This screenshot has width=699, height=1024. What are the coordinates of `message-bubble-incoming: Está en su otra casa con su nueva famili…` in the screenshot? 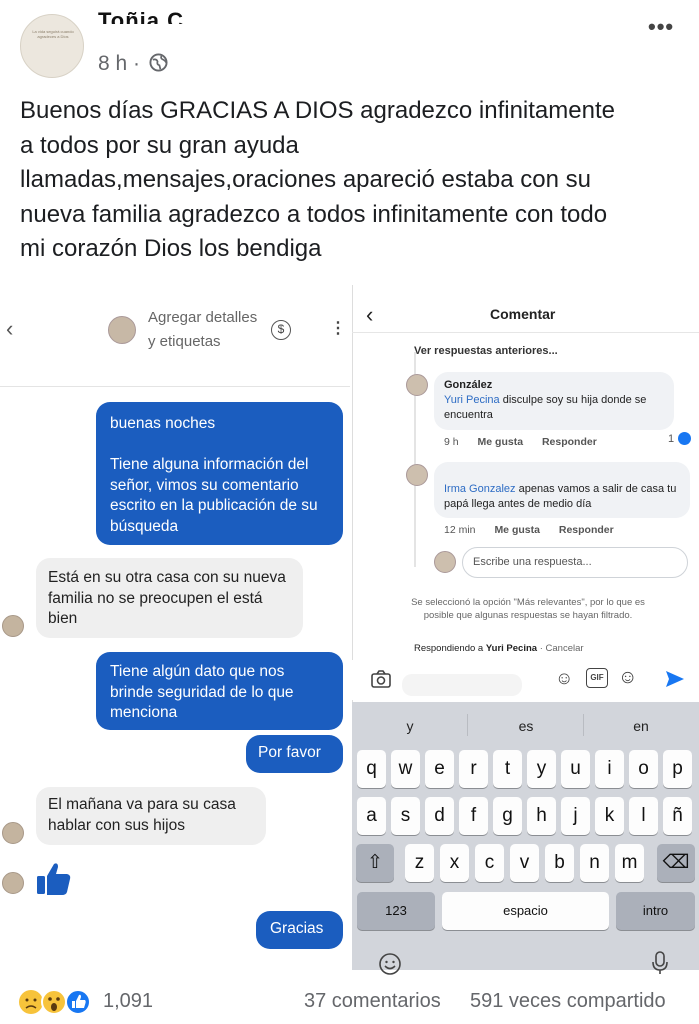 It's located at (169, 598).